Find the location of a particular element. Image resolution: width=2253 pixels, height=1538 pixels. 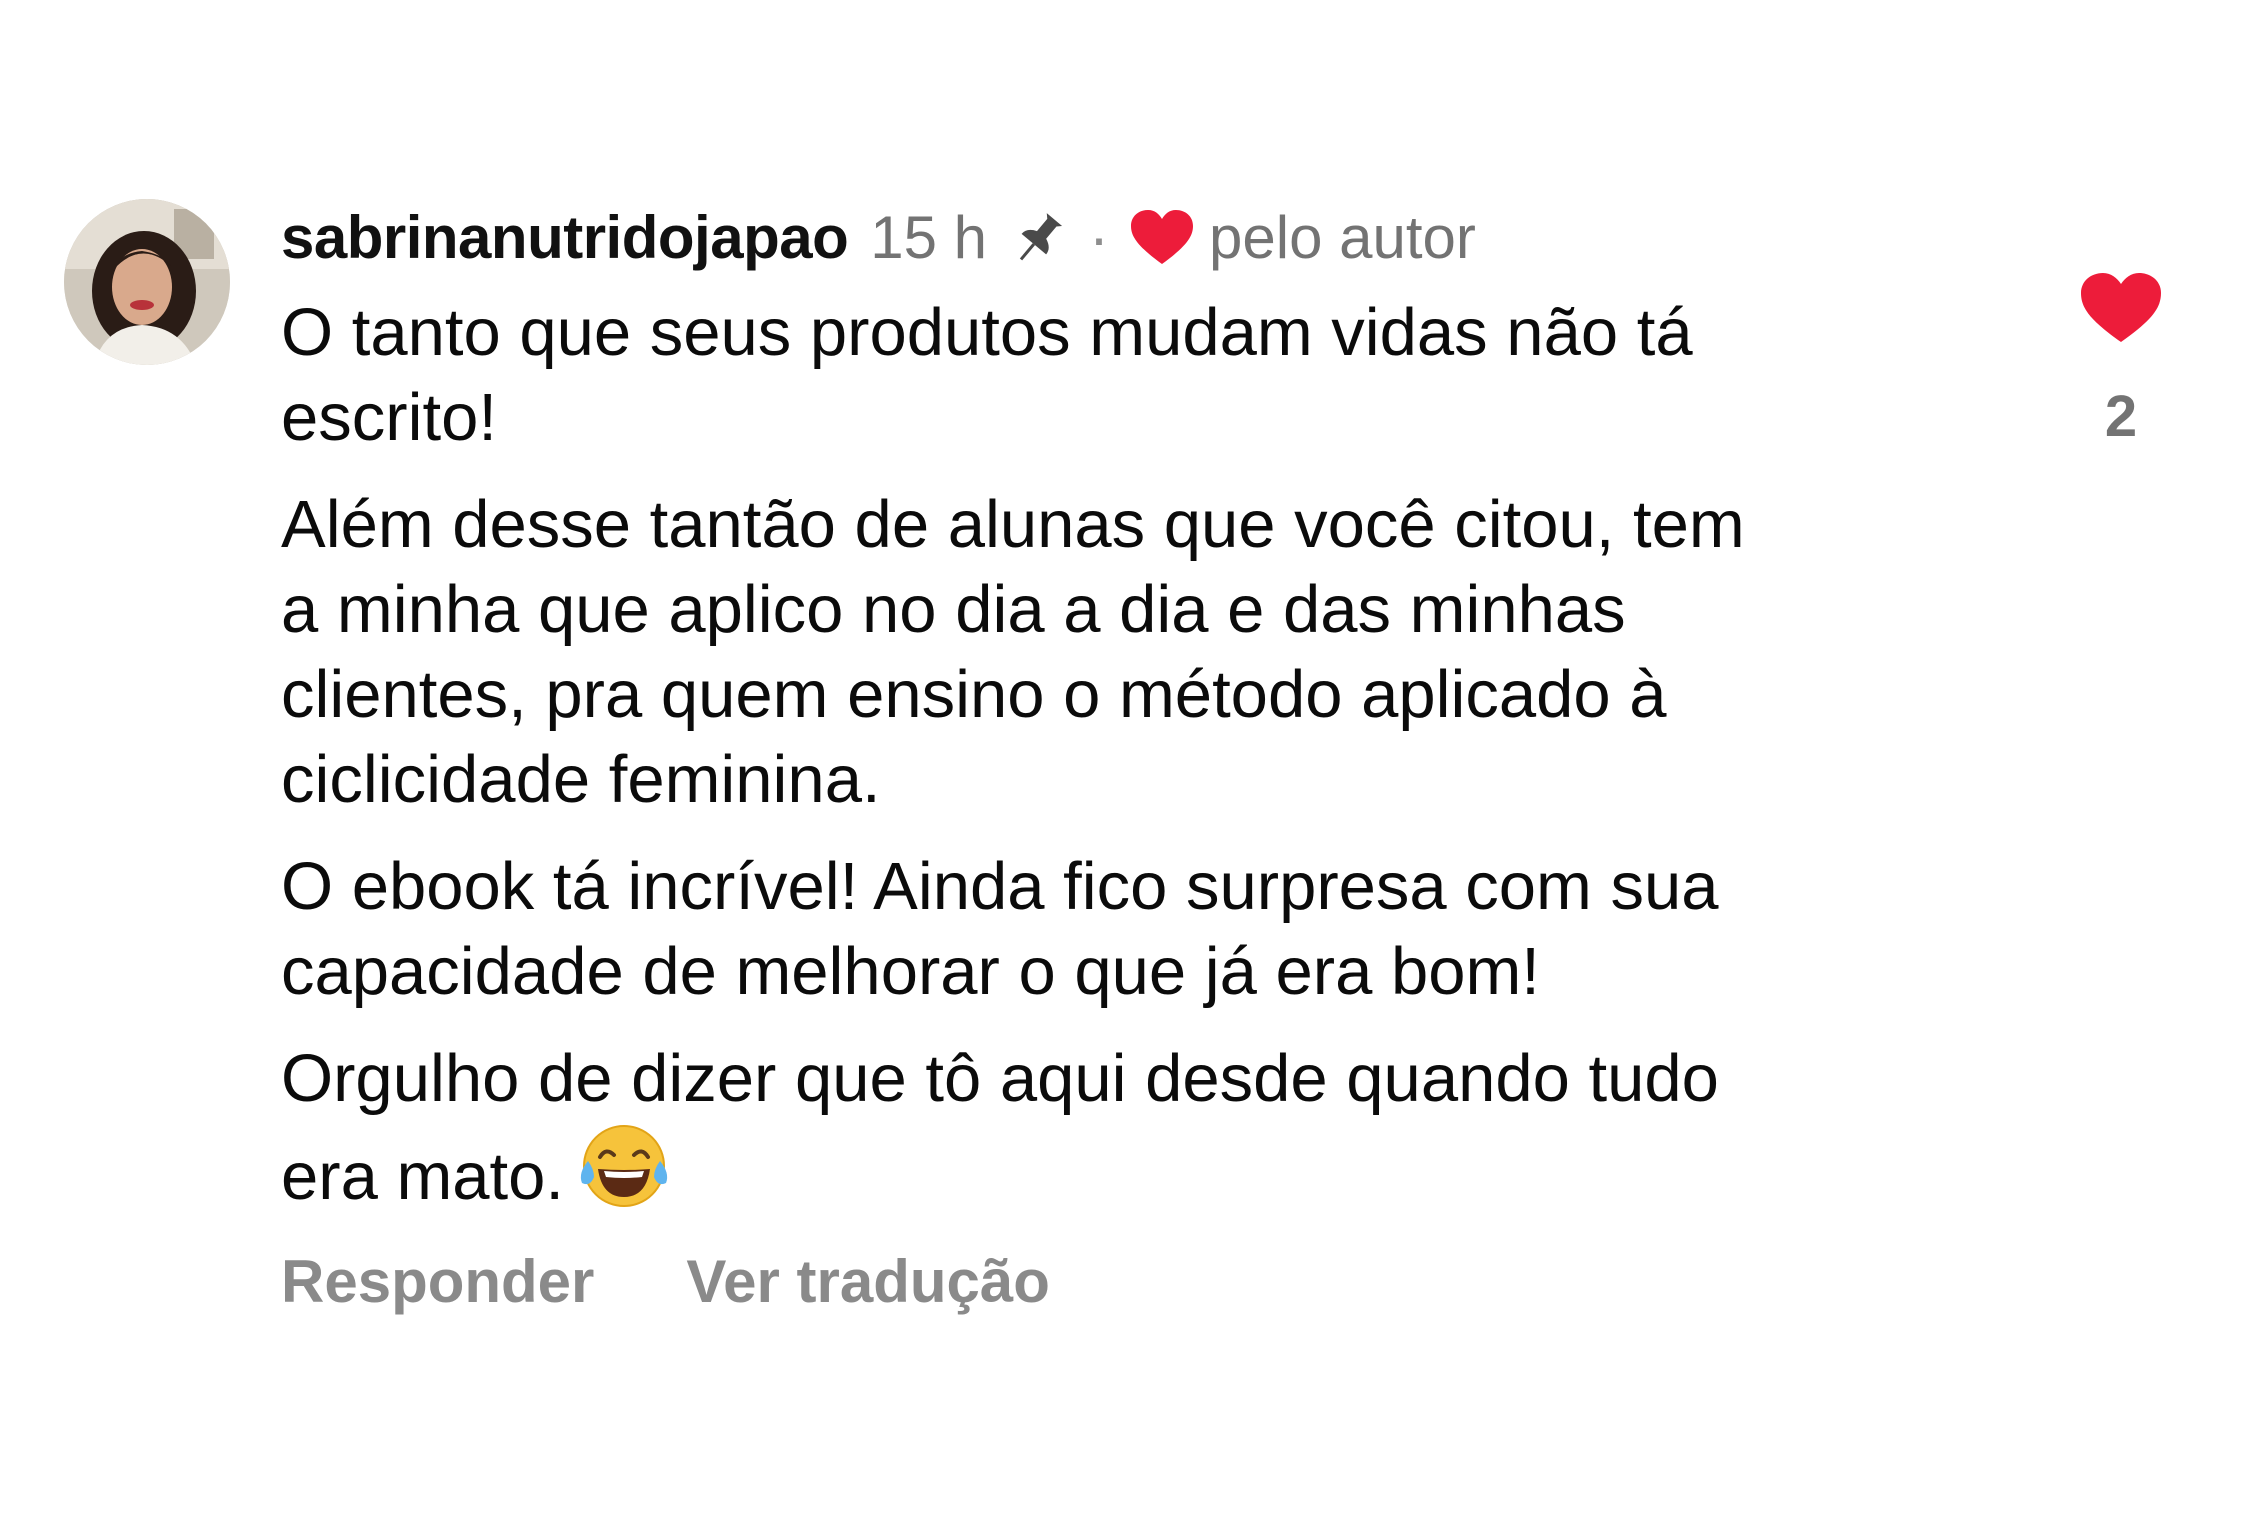

comment-actions: Responder Ver tradução is located at coordinates (665, 1282).